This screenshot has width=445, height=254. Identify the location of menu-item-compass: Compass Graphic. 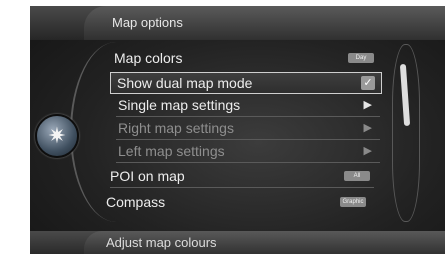
(235, 203).